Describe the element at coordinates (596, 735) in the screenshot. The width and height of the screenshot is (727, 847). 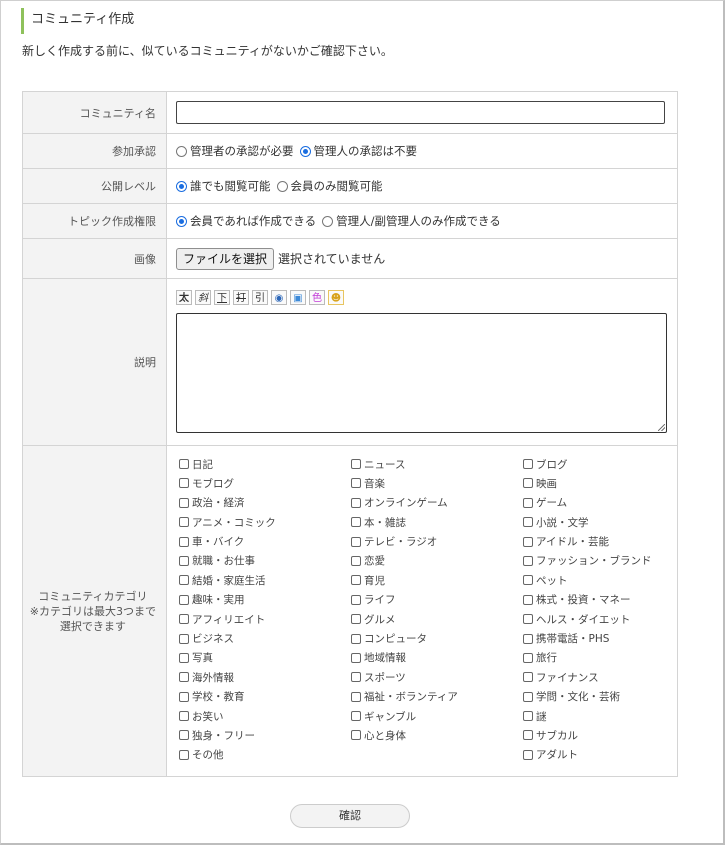
I see `category-item: サブカル` at that location.